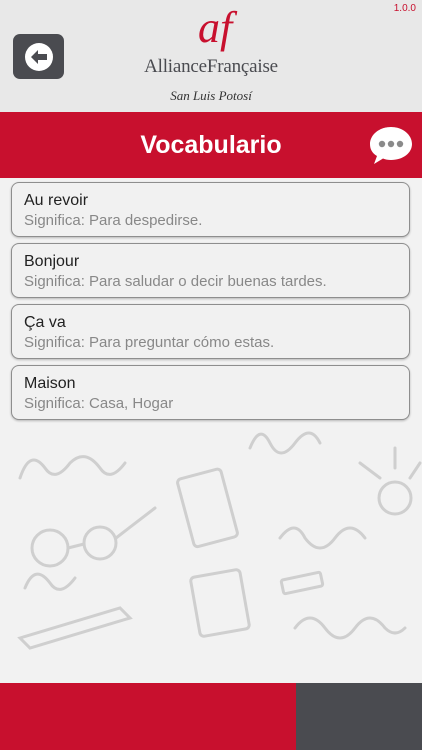 The height and width of the screenshot is (750, 422). Describe the element at coordinates (52, 261) in the screenshot. I see `vocabulary-word: Bonjour` at that location.